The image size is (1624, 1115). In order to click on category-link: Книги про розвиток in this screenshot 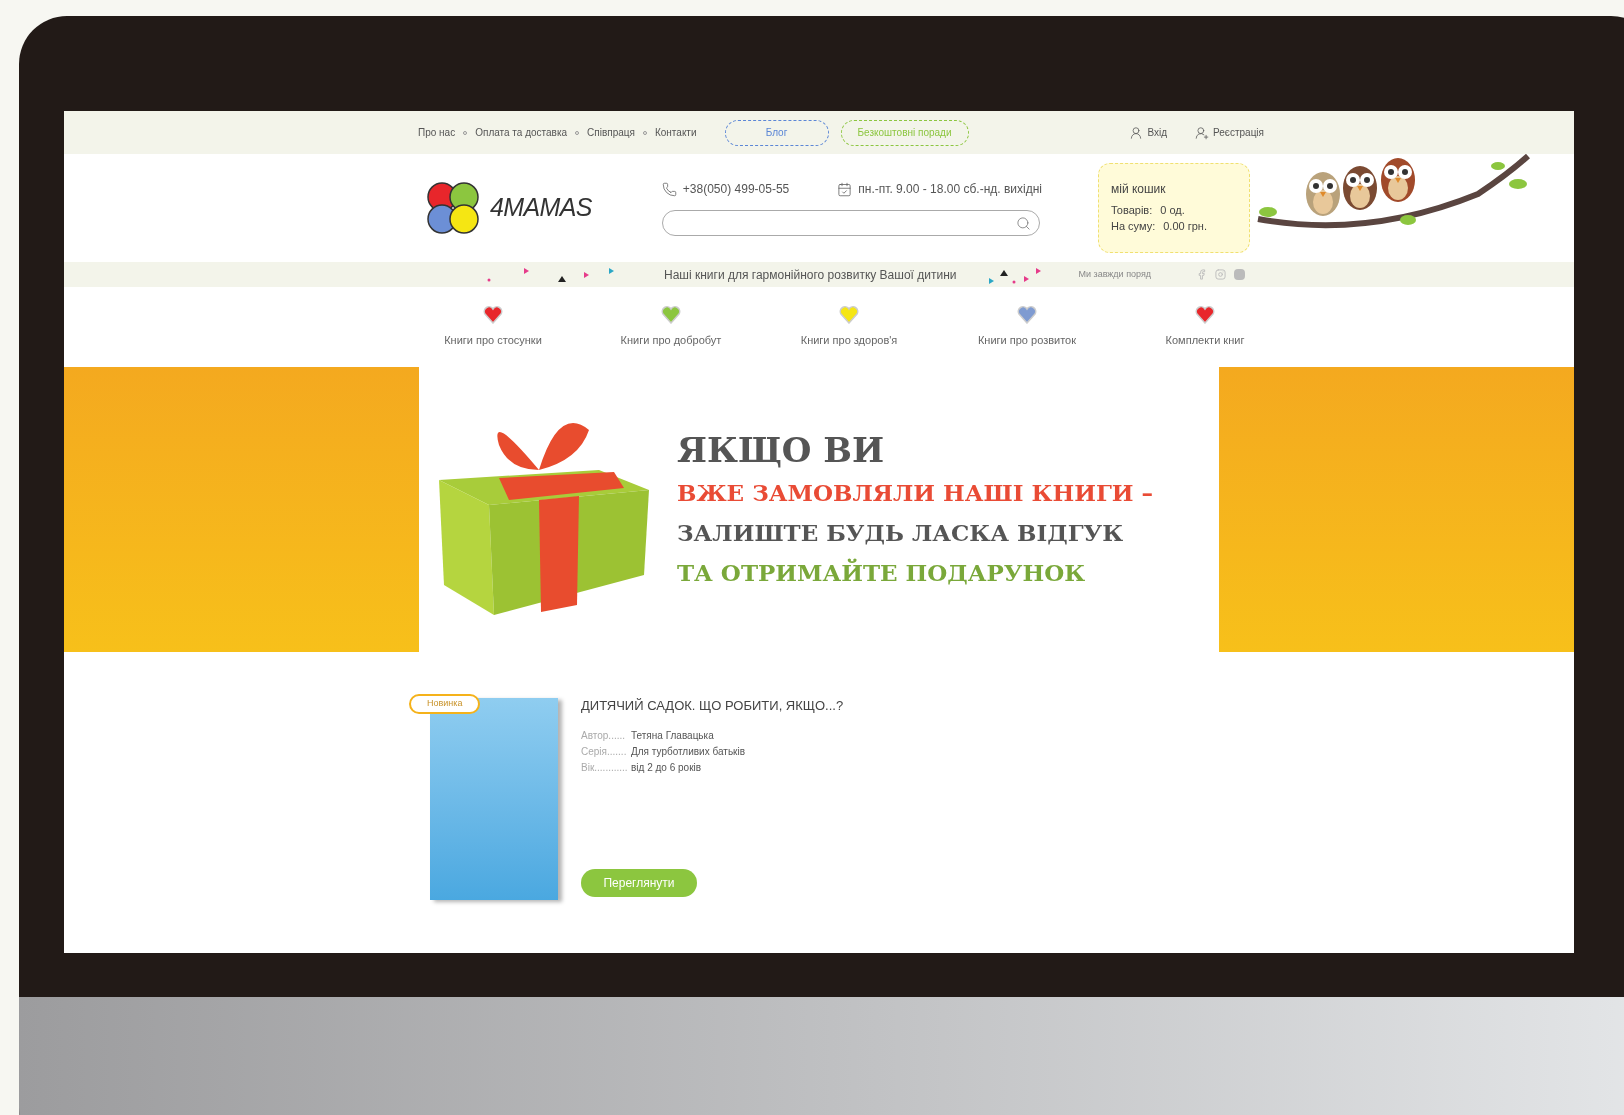, I will do `click(1027, 327)`.